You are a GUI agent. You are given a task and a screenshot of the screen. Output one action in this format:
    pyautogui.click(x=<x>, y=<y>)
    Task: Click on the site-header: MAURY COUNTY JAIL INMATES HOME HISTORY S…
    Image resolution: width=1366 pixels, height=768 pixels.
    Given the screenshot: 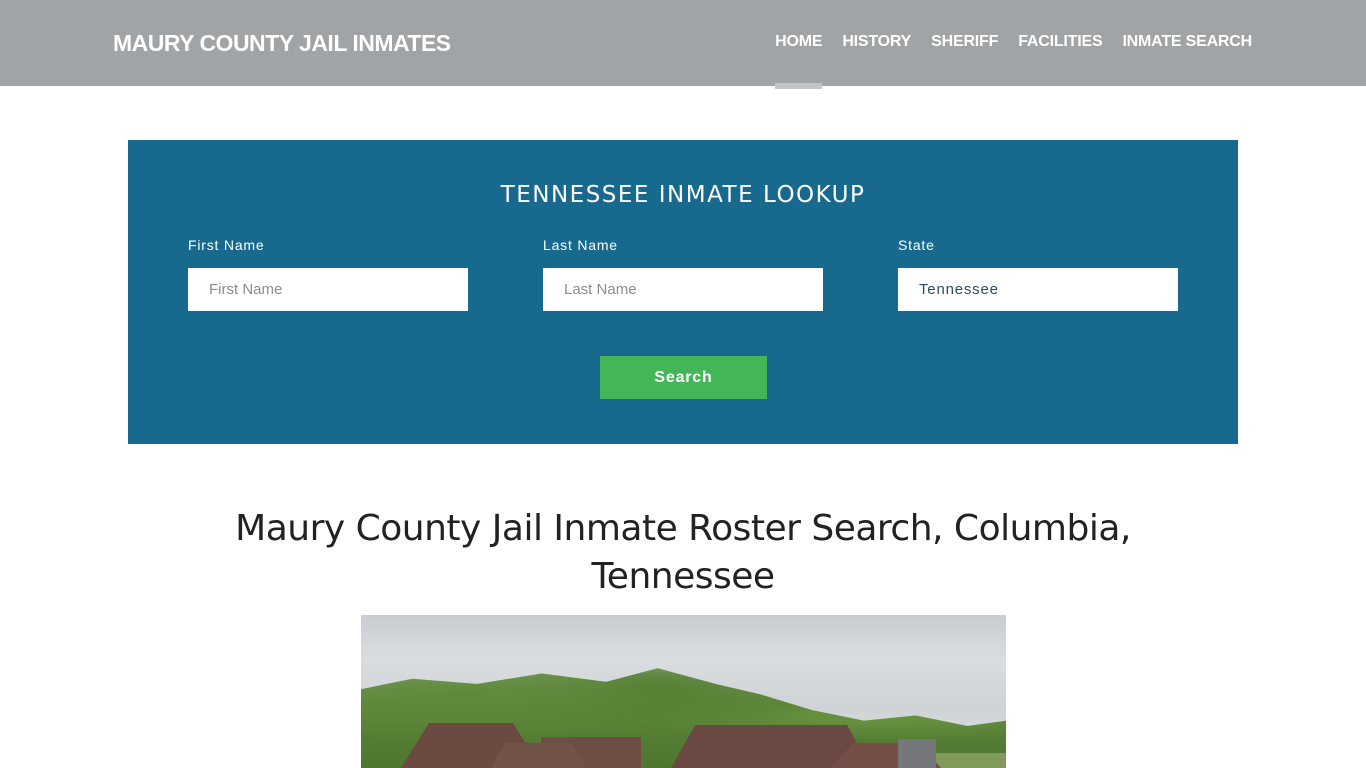 What is the action you would take?
    pyautogui.click(x=683, y=44)
    